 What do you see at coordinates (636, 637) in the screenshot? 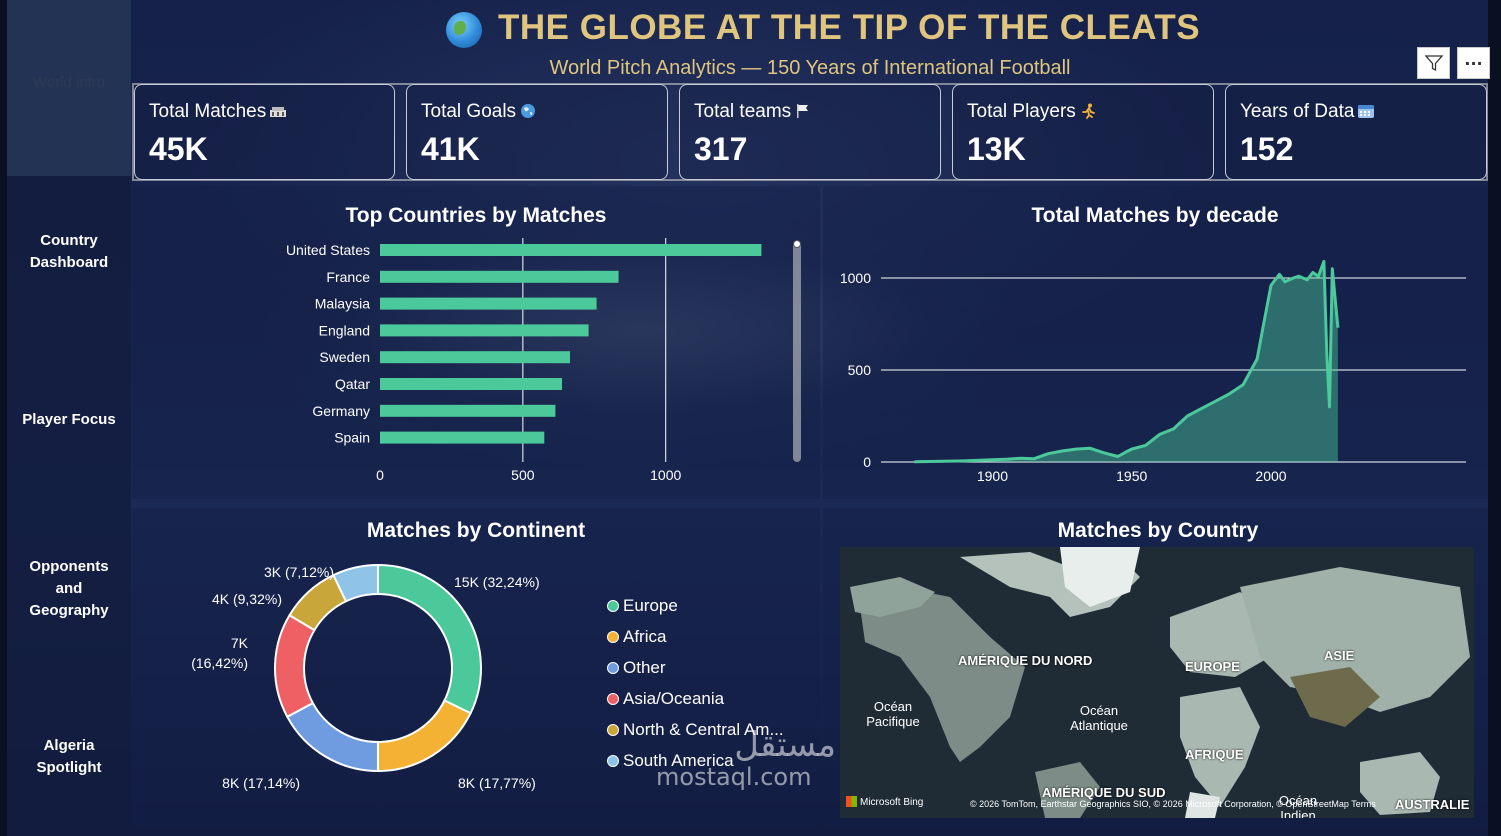
I see `legend-item-africa: Africa` at bounding box center [636, 637].